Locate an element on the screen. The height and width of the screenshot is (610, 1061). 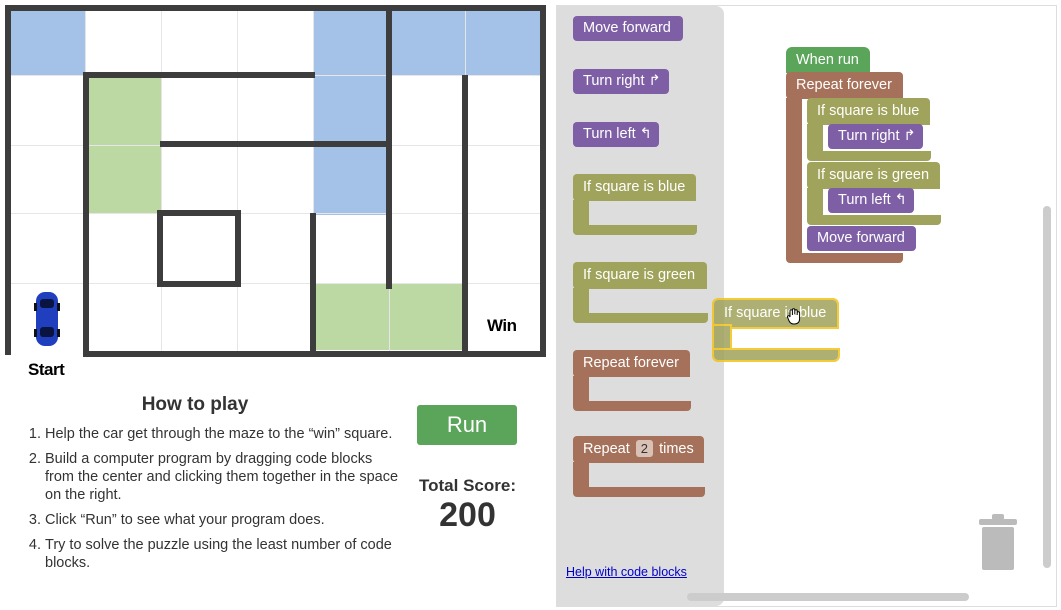
horizontal-scrollbar is located at coordinates (828, 597).